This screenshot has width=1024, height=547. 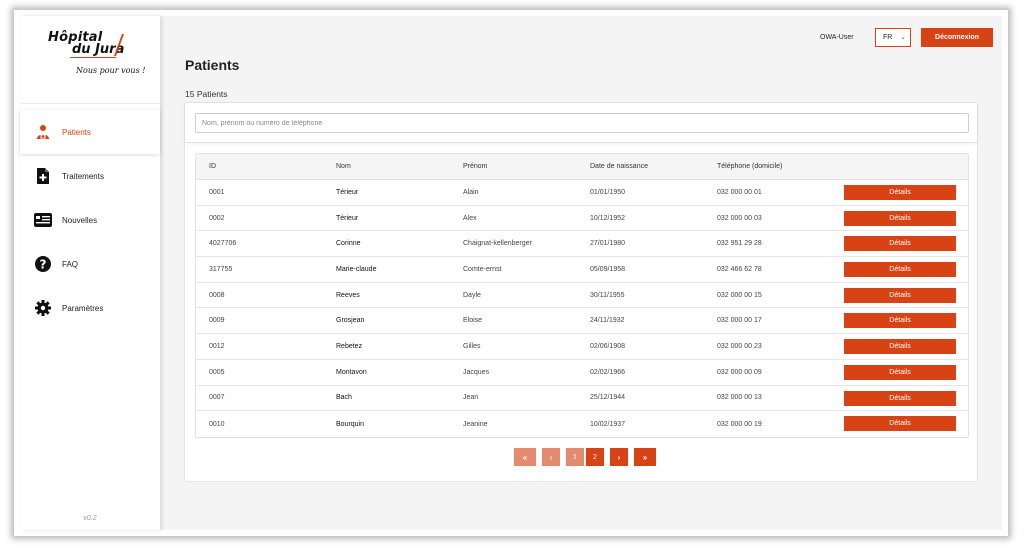 What do you see at coordinates (348, 295) in the screenshot?
I see `cell-nom: Reeves` at bounding box center [348, 295].